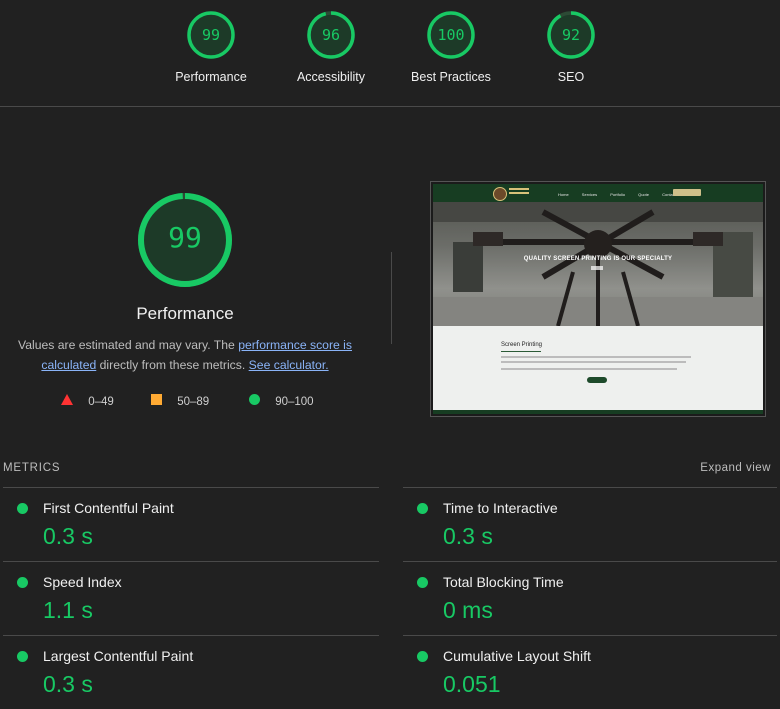 The image size is (780, 709). What do you see at coordinates (519, 192) in the screenshot?
I see `logo-text` at bounding box center [519, 192].